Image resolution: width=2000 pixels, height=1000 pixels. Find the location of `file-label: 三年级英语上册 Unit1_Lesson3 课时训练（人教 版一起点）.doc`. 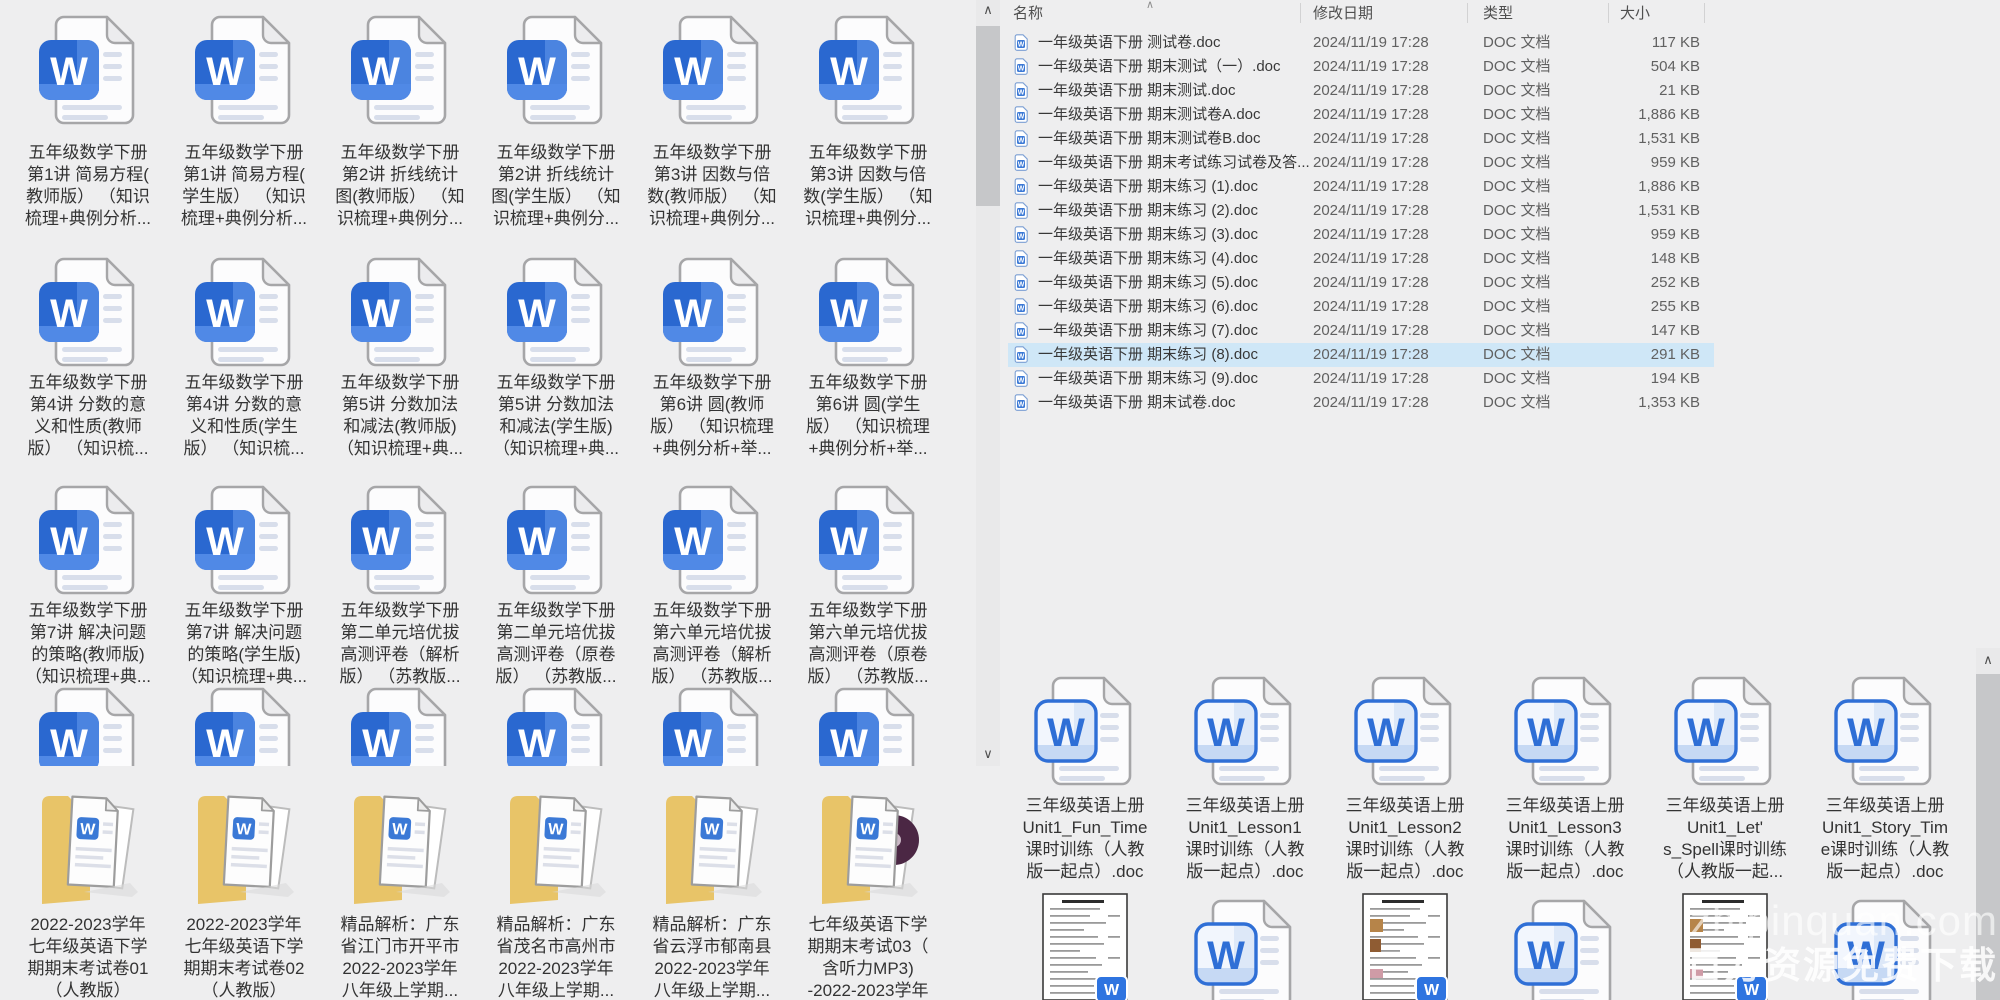

file-label: 三年级英语上册 Unit1_Lesson3 课时训练（人教 版一起点）.doc is located at coordinates (1565, 839).